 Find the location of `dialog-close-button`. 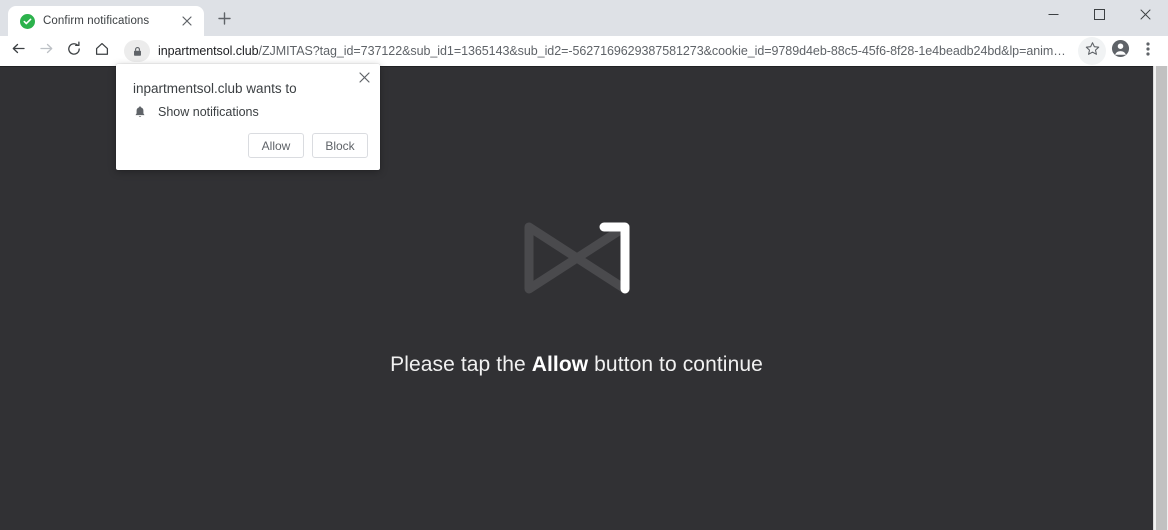

dialog-close-button is located at coordinates (364, 79).